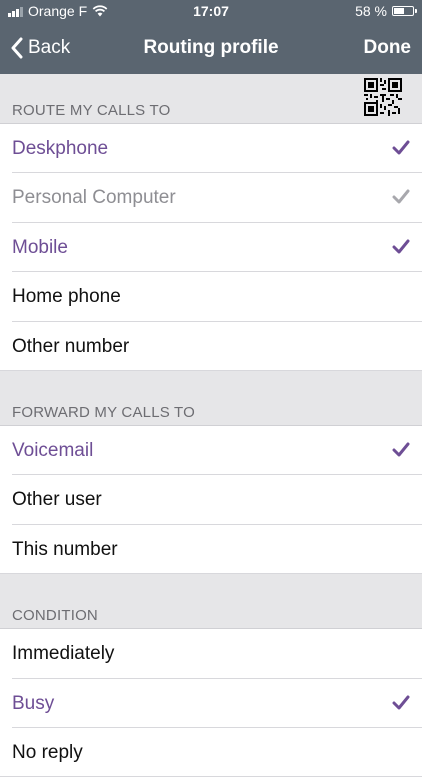 This screenshot has width=422, height=777. Describe the element at coordinates (91, 110) in the screenshot. I see `section-label-route: ROUTE MY CALLS TO` at that location.